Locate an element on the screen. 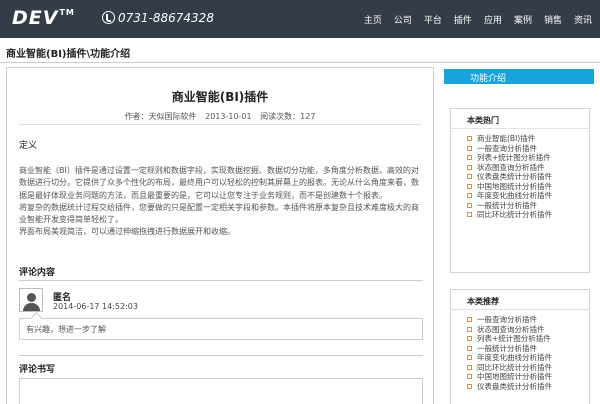 This screenshot has height=404, width=600. phone-number: 0731-88674328 is located at coordinates (158, 18).